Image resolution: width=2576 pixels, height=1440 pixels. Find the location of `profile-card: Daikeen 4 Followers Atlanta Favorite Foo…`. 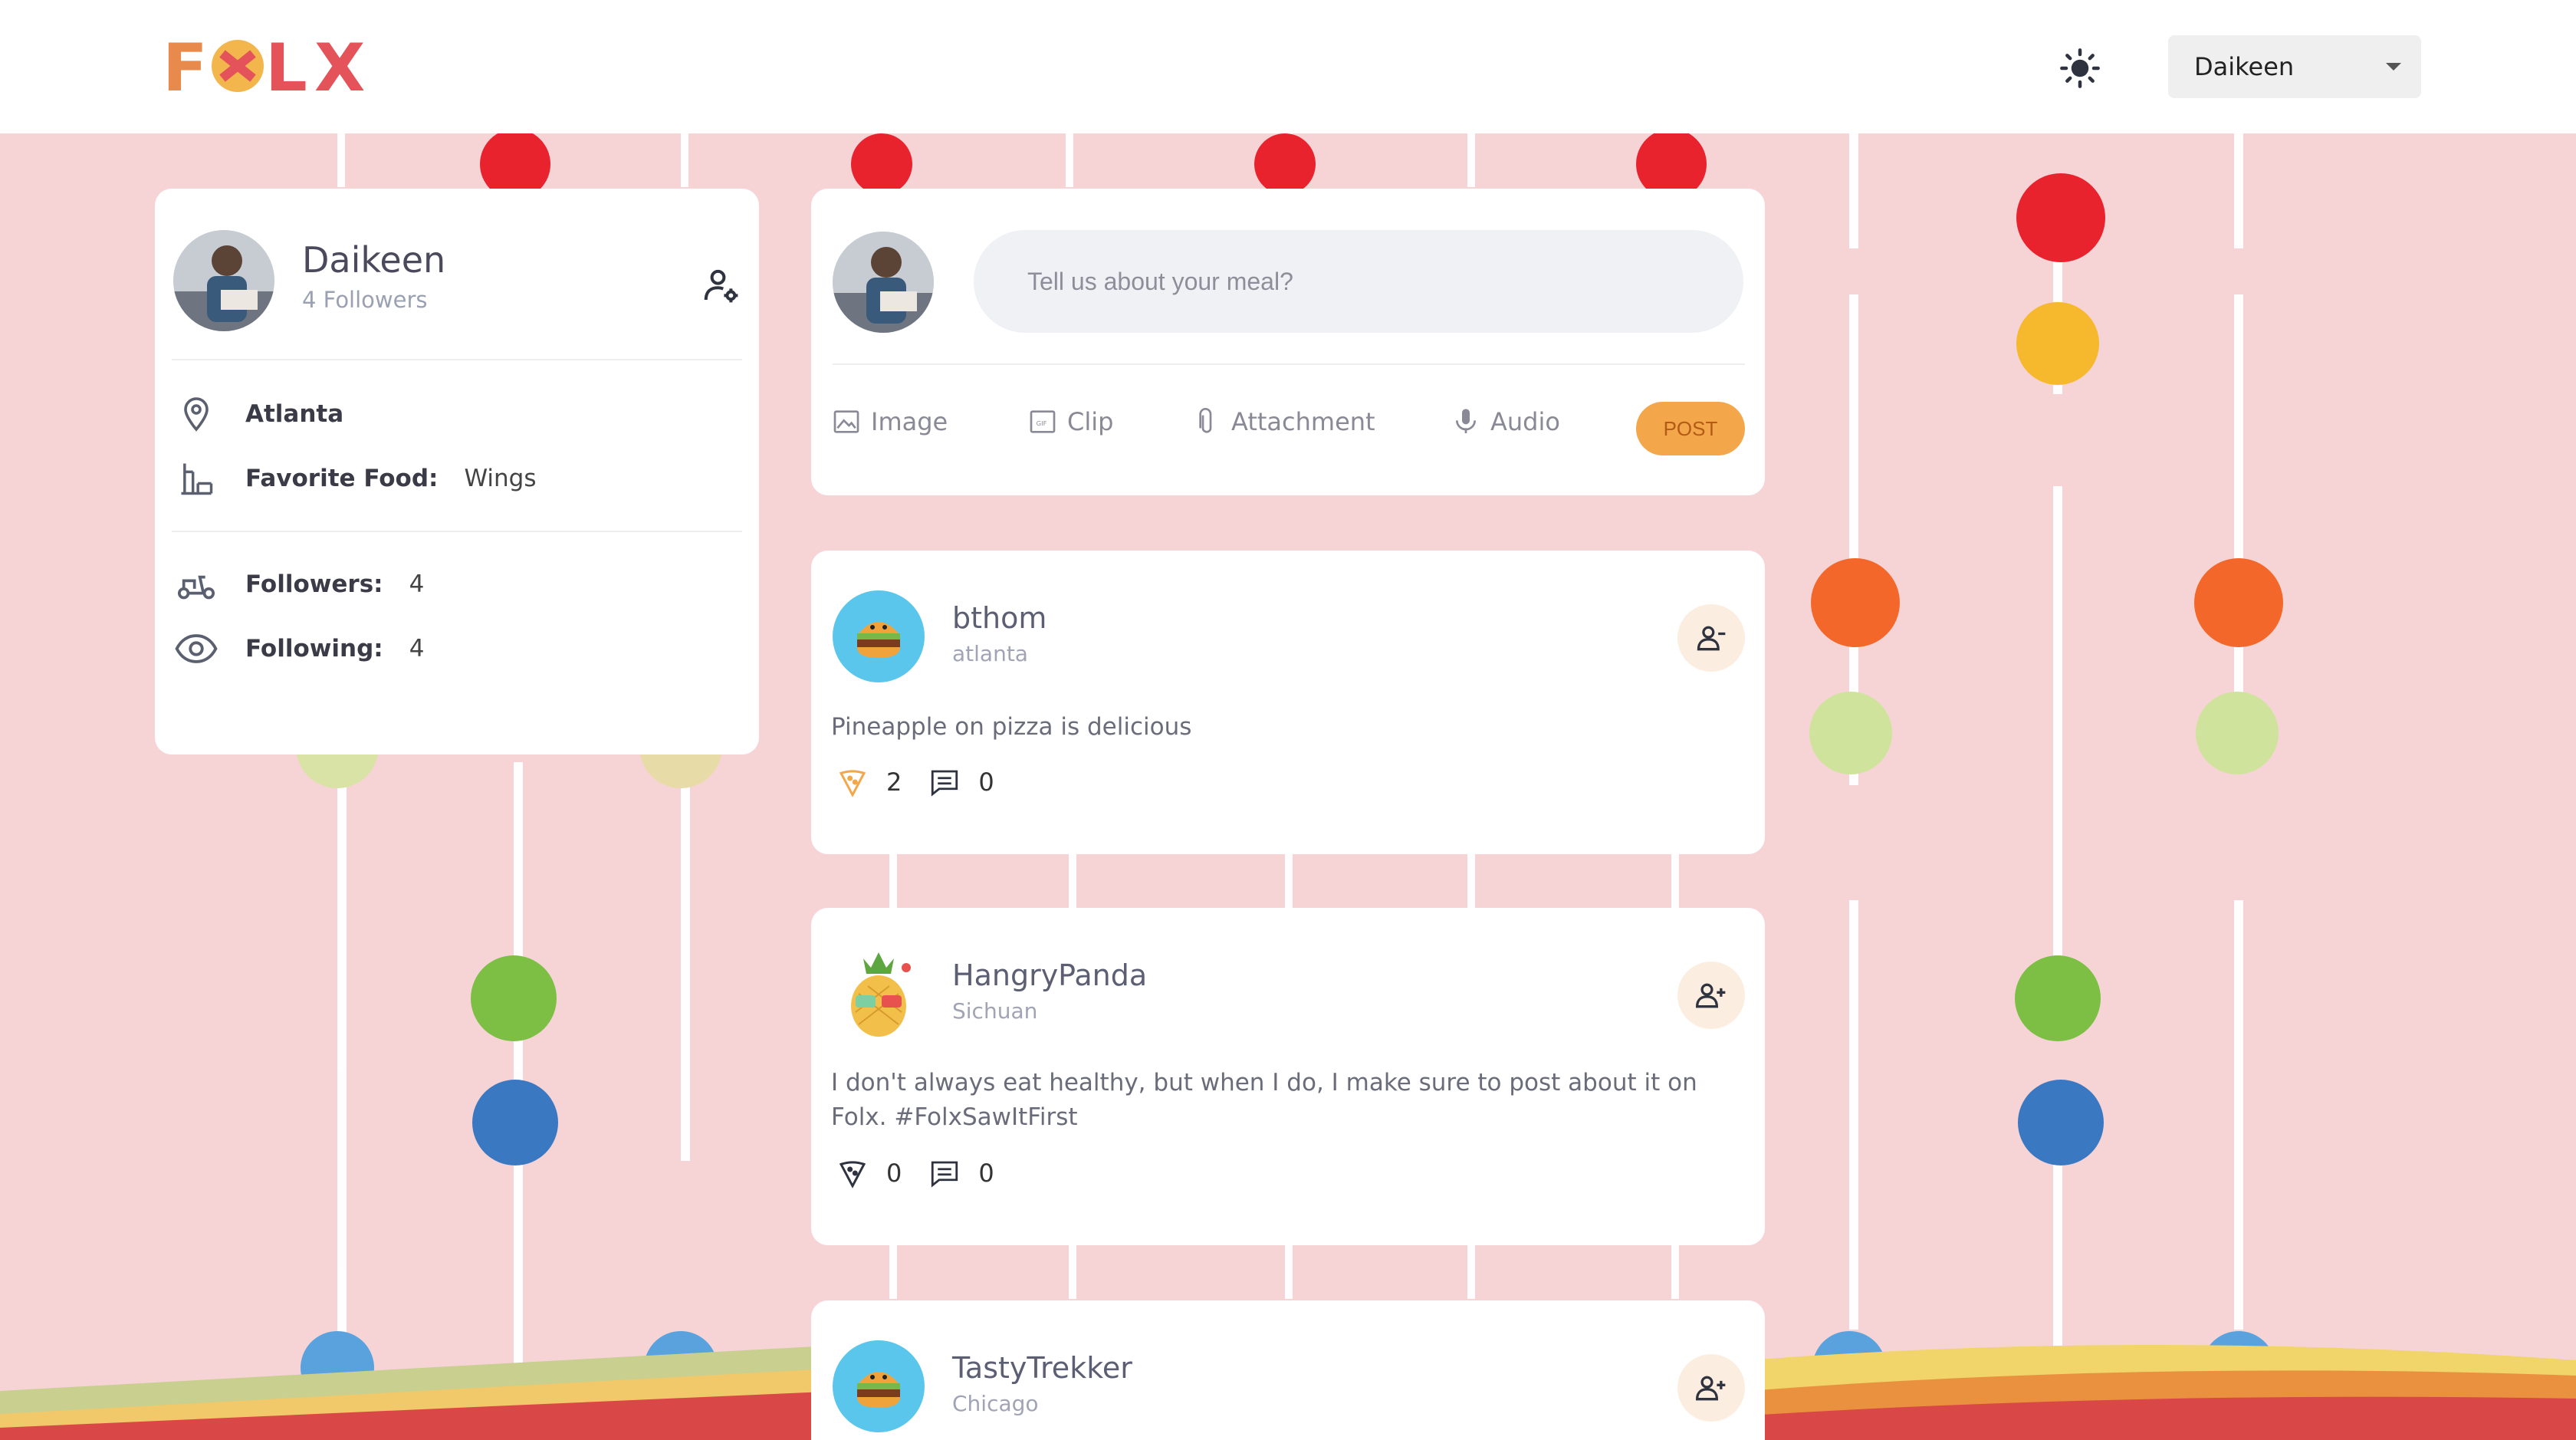

profile-card: Daikeen 4 Followers Atlanta Favorite Foo… is located at coordinates (457, 472).